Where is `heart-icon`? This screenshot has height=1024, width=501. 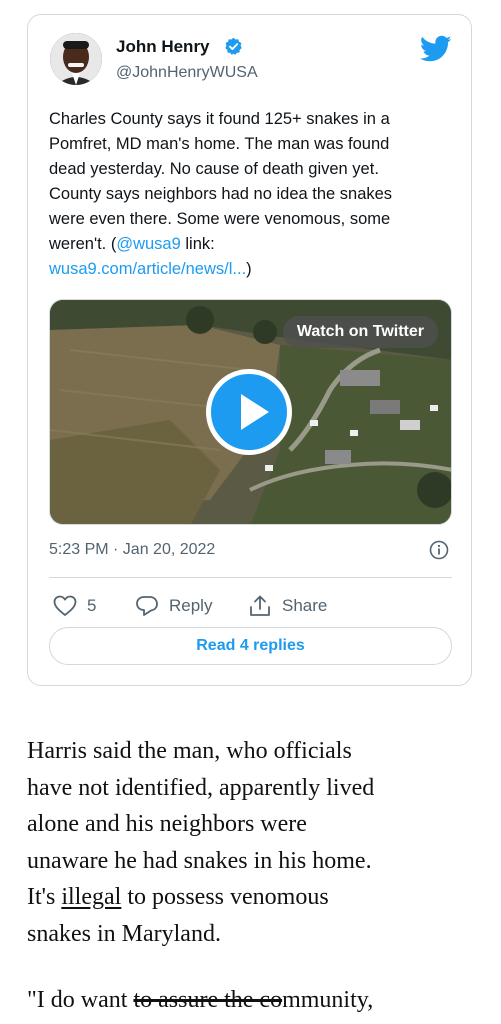 heart-icon is located at coordinates (65, 605).